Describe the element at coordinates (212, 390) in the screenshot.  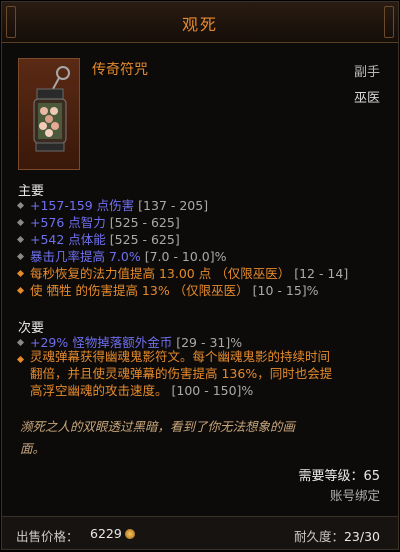
I see `legendary-range: [100 - 150]%` at that location.